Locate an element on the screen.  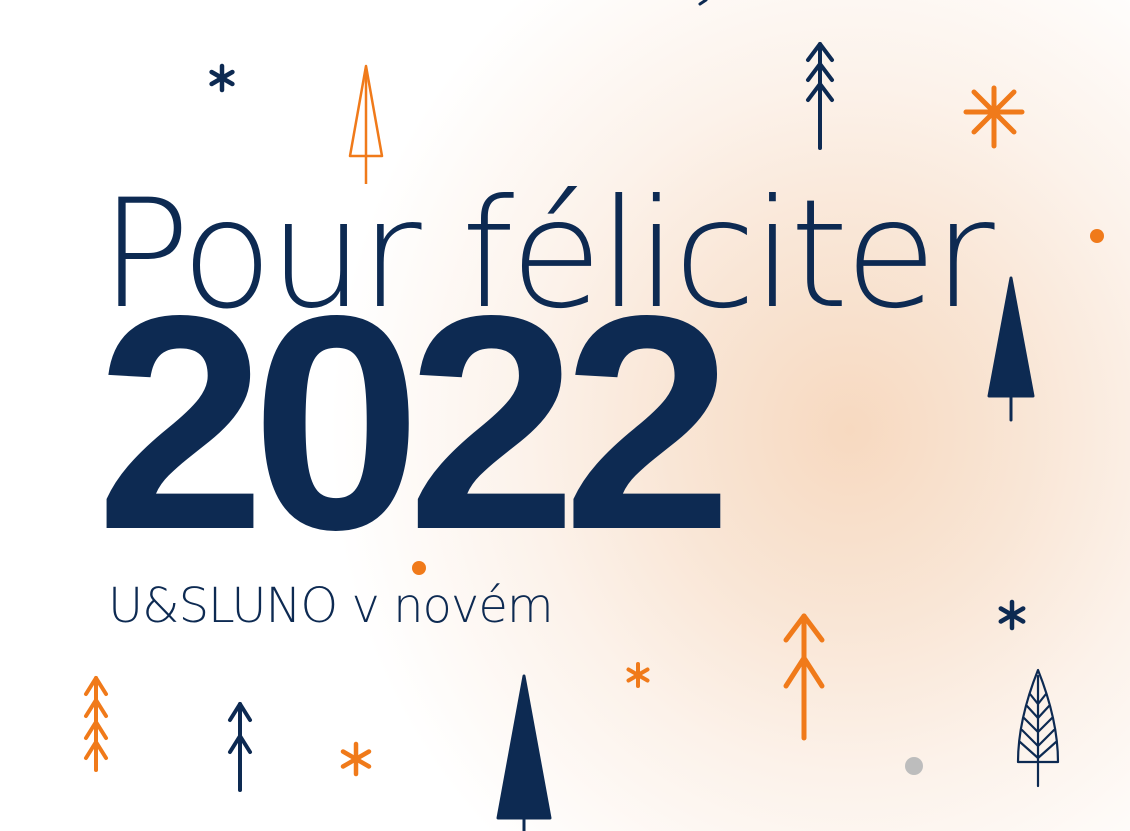
fern-tree-icon is located at coordinates (1038, 728).